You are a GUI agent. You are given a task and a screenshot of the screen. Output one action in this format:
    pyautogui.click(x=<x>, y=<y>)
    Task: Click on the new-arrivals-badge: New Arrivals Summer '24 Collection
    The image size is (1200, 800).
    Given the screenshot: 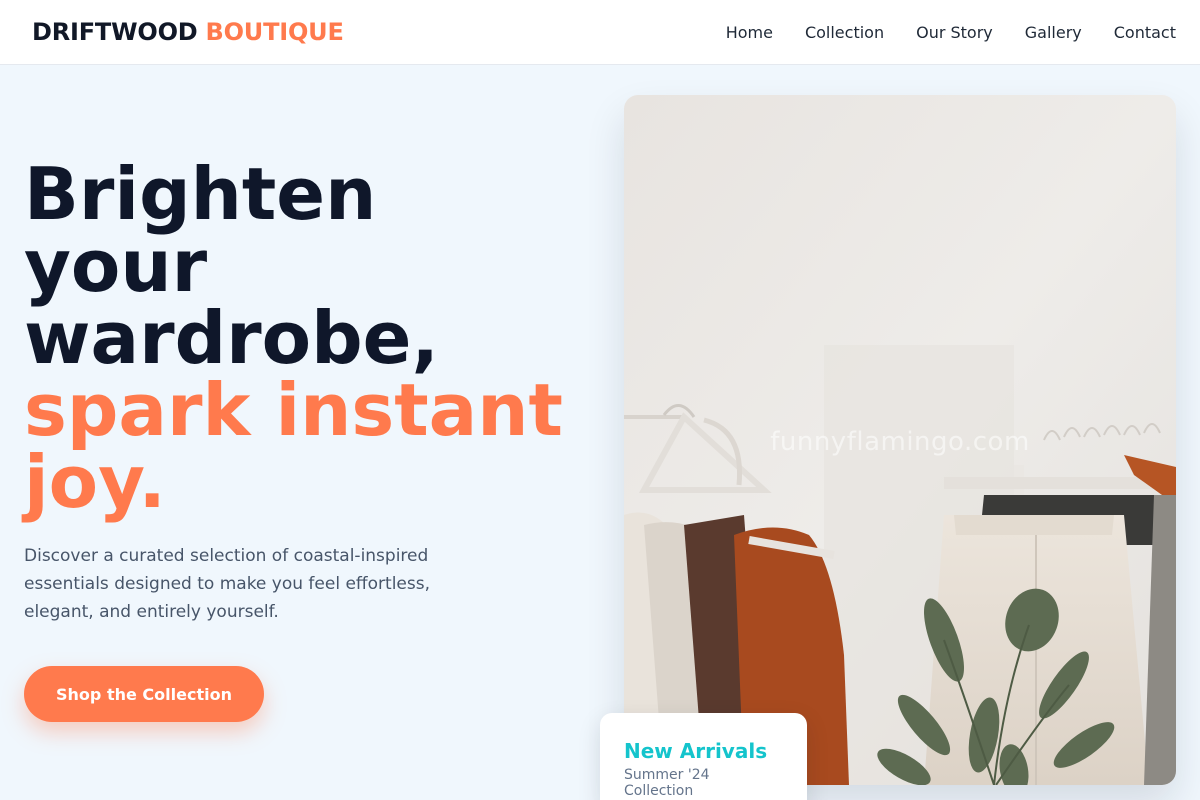 What is the action you would take?
    pyautogui.click(x=703, y=756)
    